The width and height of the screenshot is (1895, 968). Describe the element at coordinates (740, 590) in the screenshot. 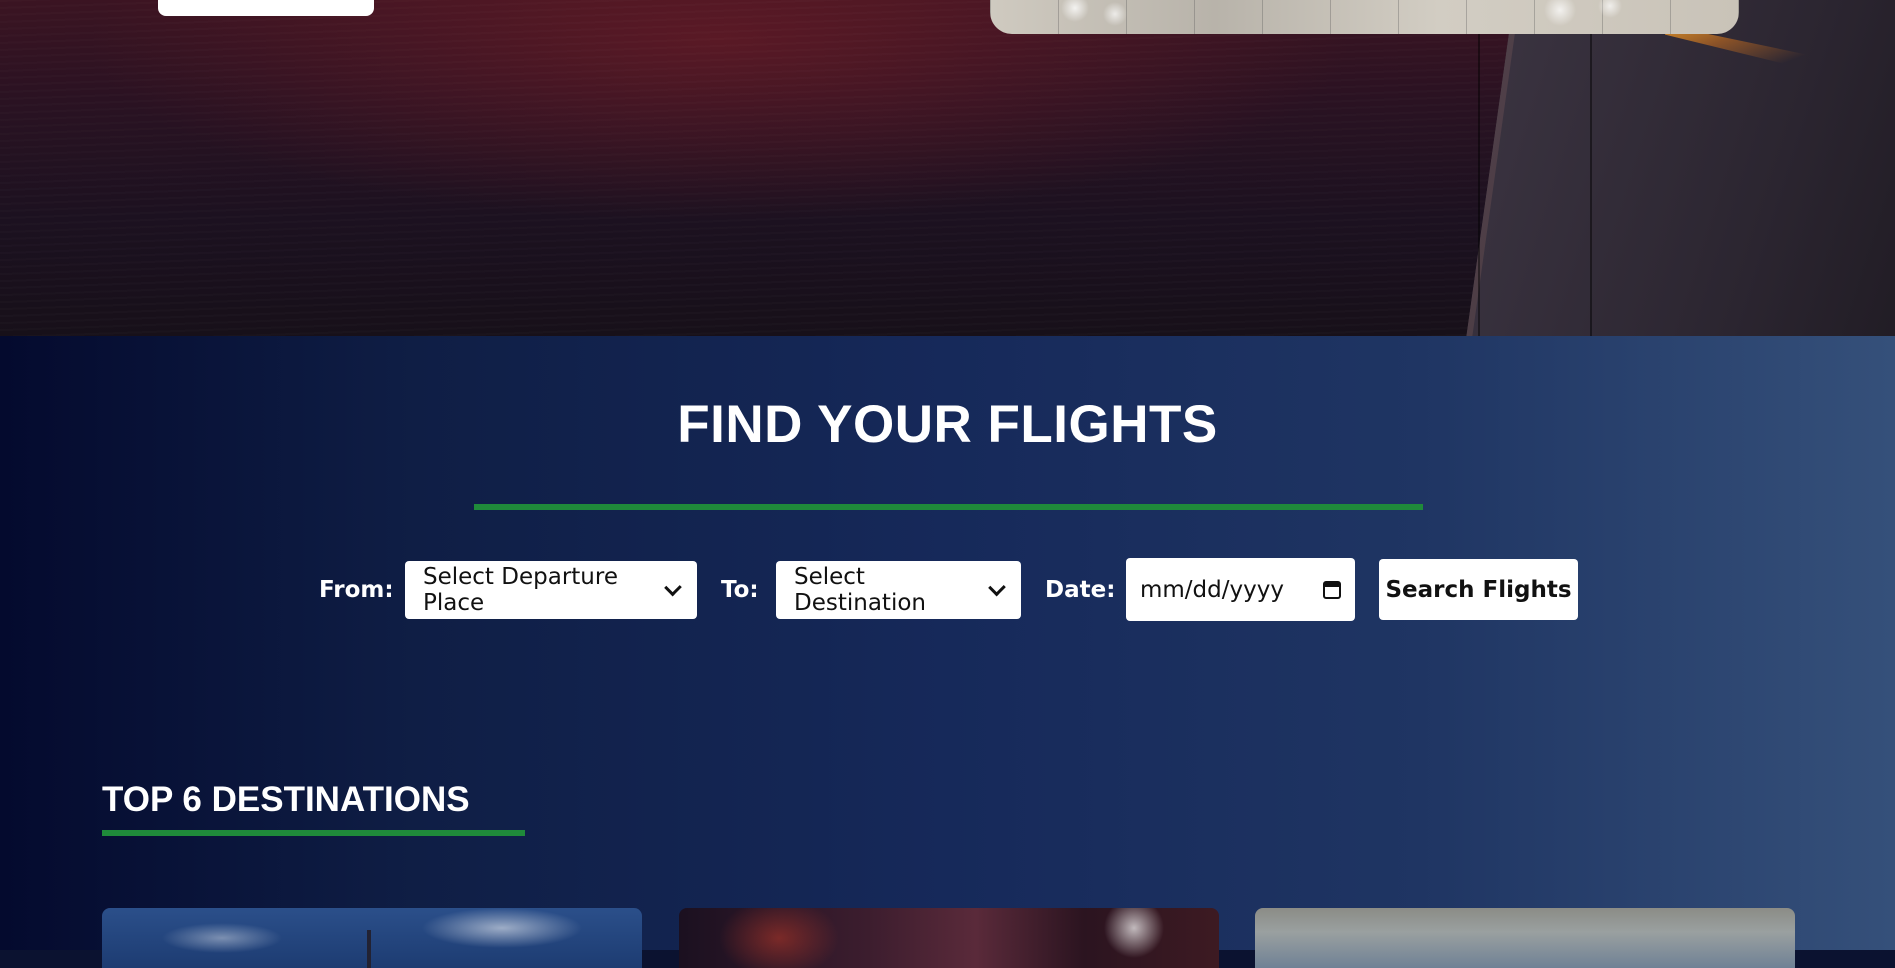

I see `to-label: To:` at that location.